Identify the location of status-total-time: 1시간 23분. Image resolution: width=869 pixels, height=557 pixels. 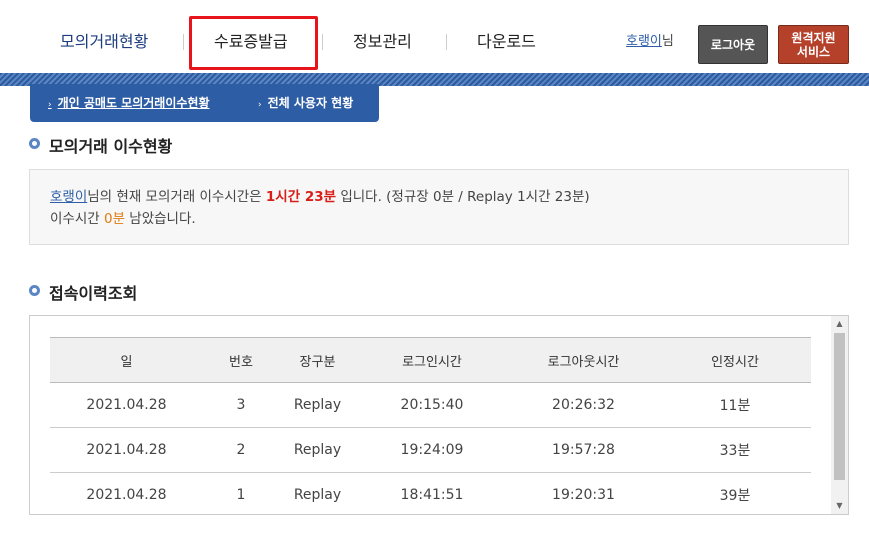
(301, 197).